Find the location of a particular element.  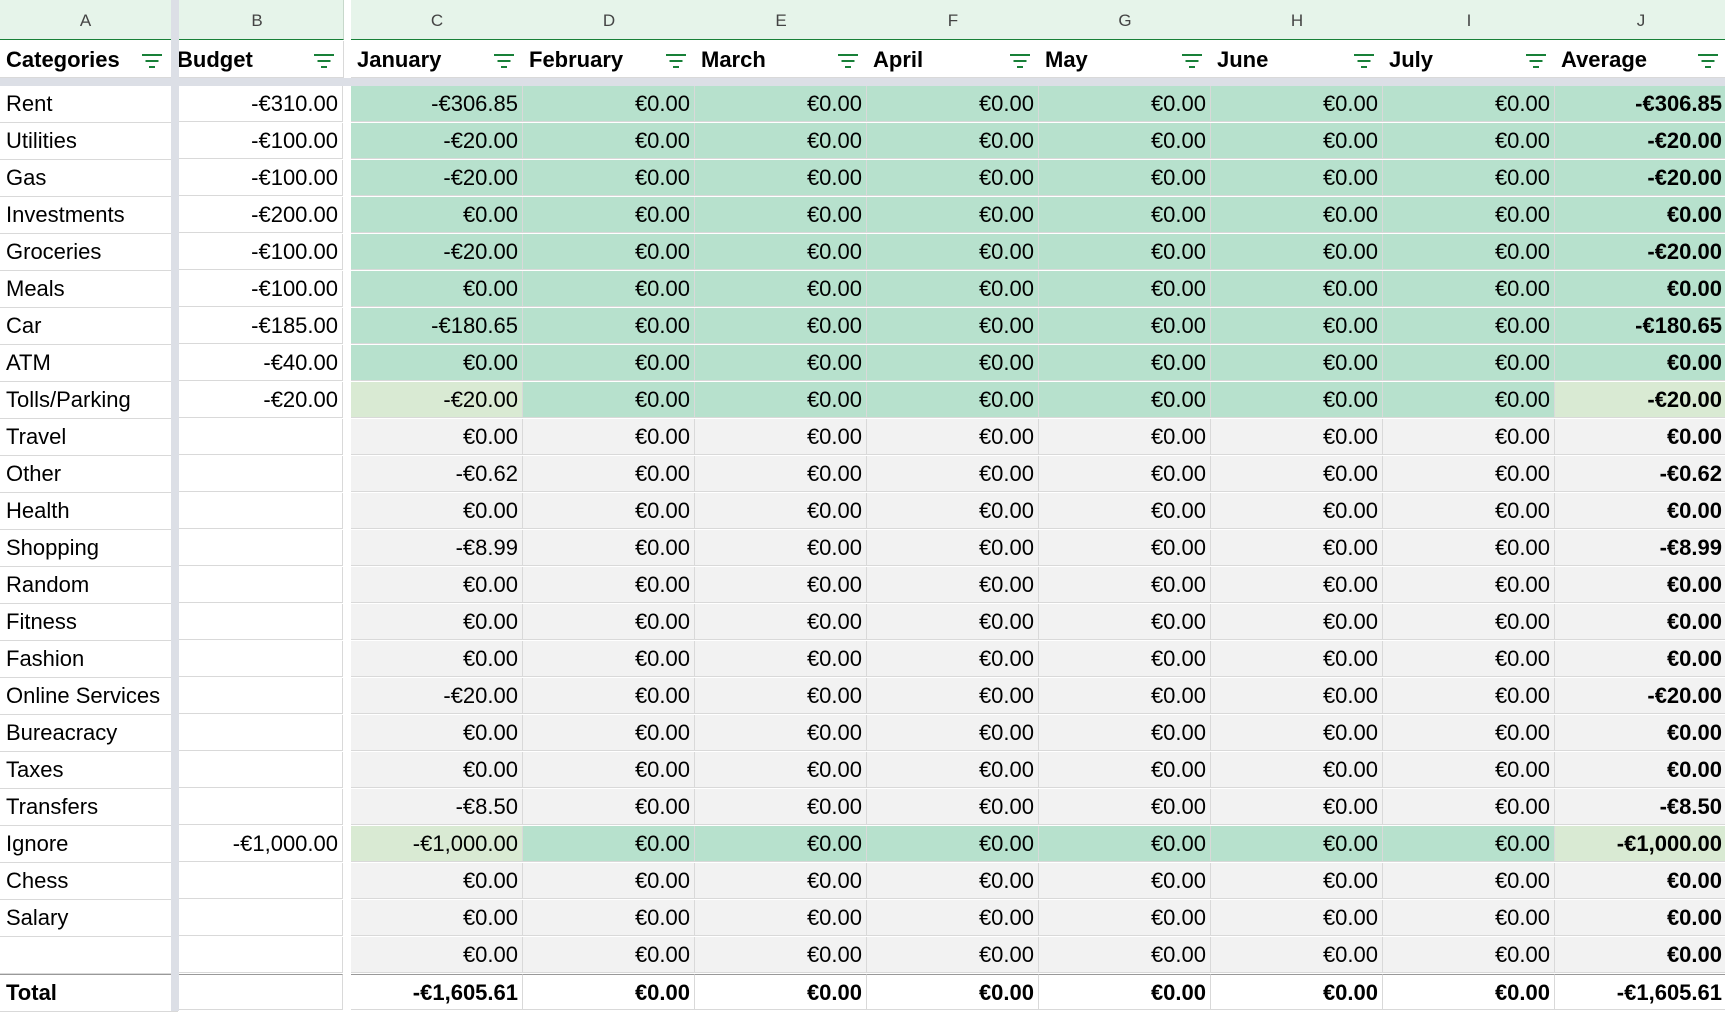

month-cell: -€1,605.61 is located at coordinates (437, 992).